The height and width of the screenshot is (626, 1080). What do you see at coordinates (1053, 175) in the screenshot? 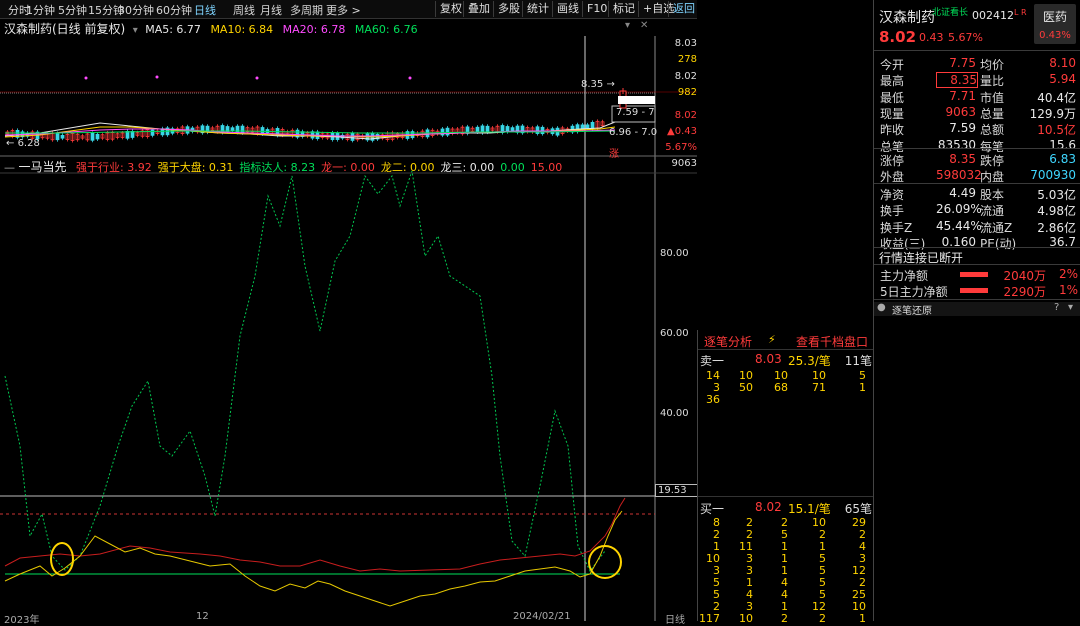
I see `quote-value: 700930` at bounding box center [1053, 175].